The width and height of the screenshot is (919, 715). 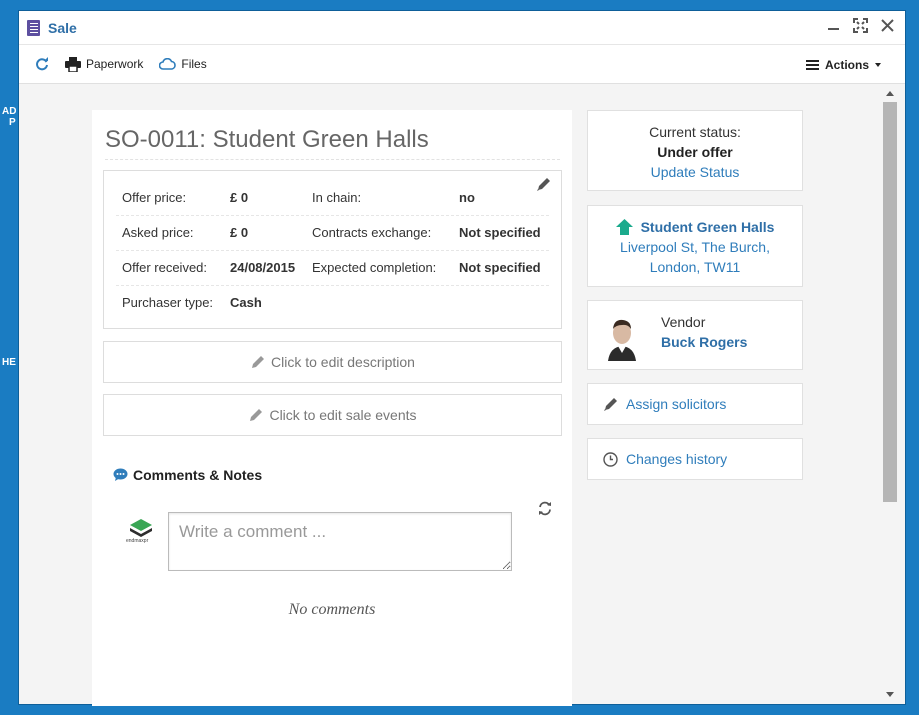 I want to click on property-address-line1: Liverpool St, The Burch,, so click(x=695, y=247).